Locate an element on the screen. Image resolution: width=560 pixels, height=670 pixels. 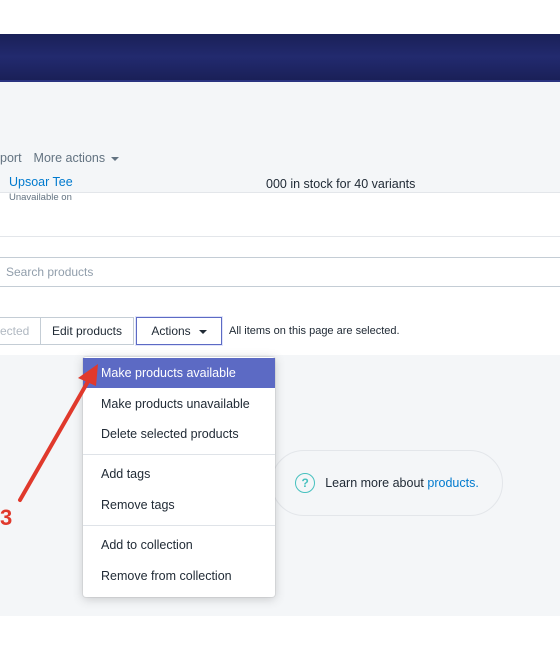
product-name-link: Upsoar Tee is located at coordinates (41, 182).